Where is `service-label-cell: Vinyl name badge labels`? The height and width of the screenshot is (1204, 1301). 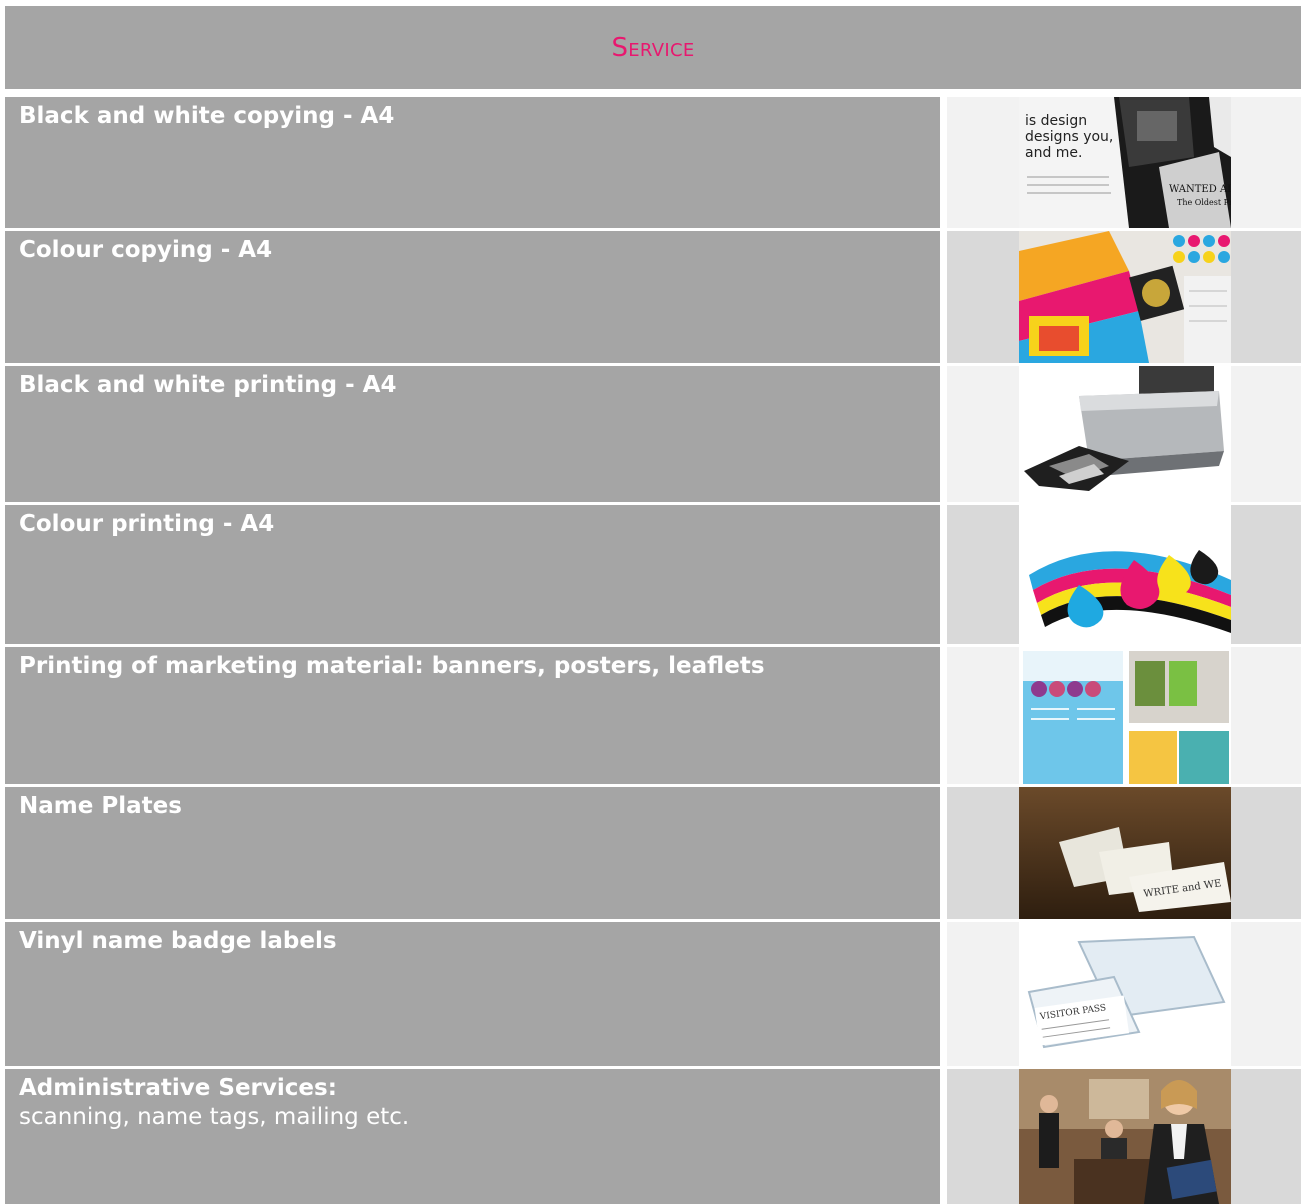 service-label-cell: Vinyl name badge labels is located at coordinates (472, 994).